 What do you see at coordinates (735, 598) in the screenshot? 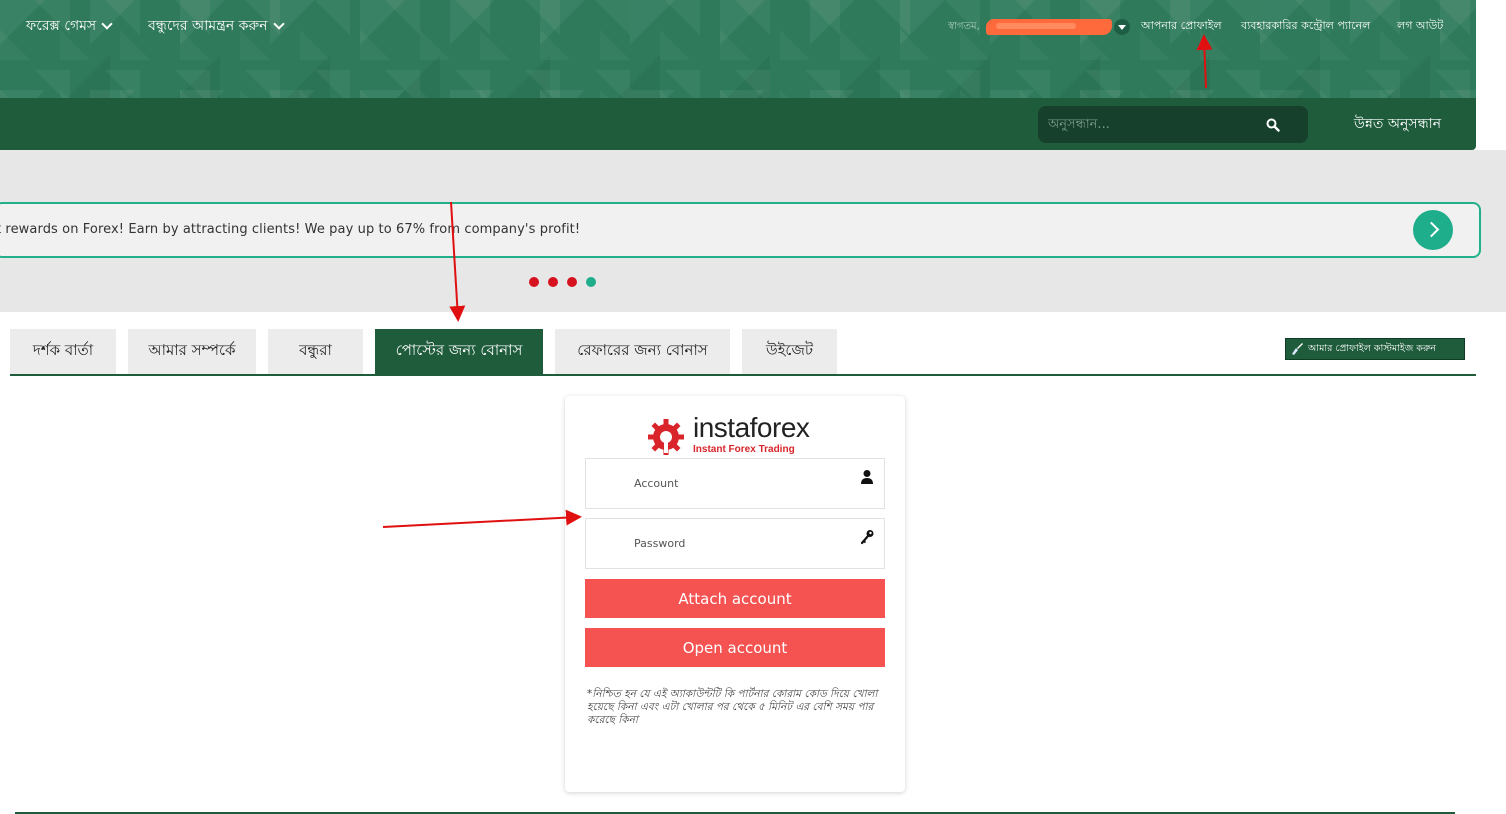
I see `attach-account-button: Attach account` at bounding box center [735, 598].